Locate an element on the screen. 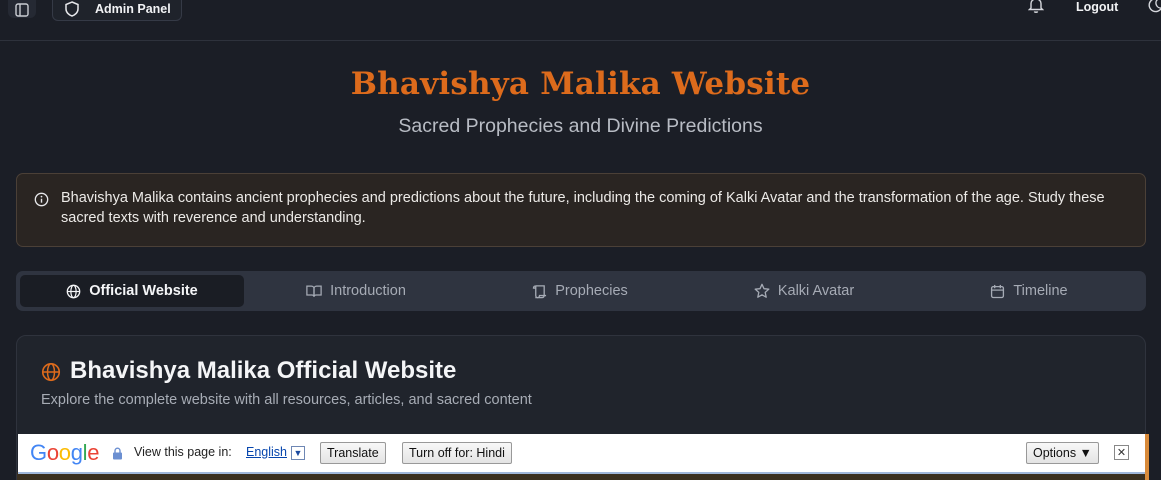  lock-icon is located at coordinates (117, 453).